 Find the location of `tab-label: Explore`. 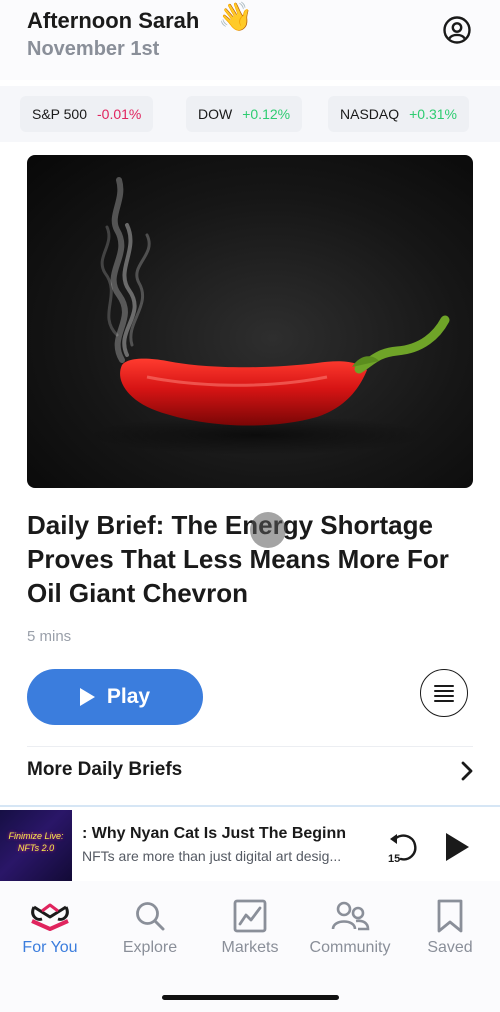

tab-label: Explore is located at coordinates (150, 947).